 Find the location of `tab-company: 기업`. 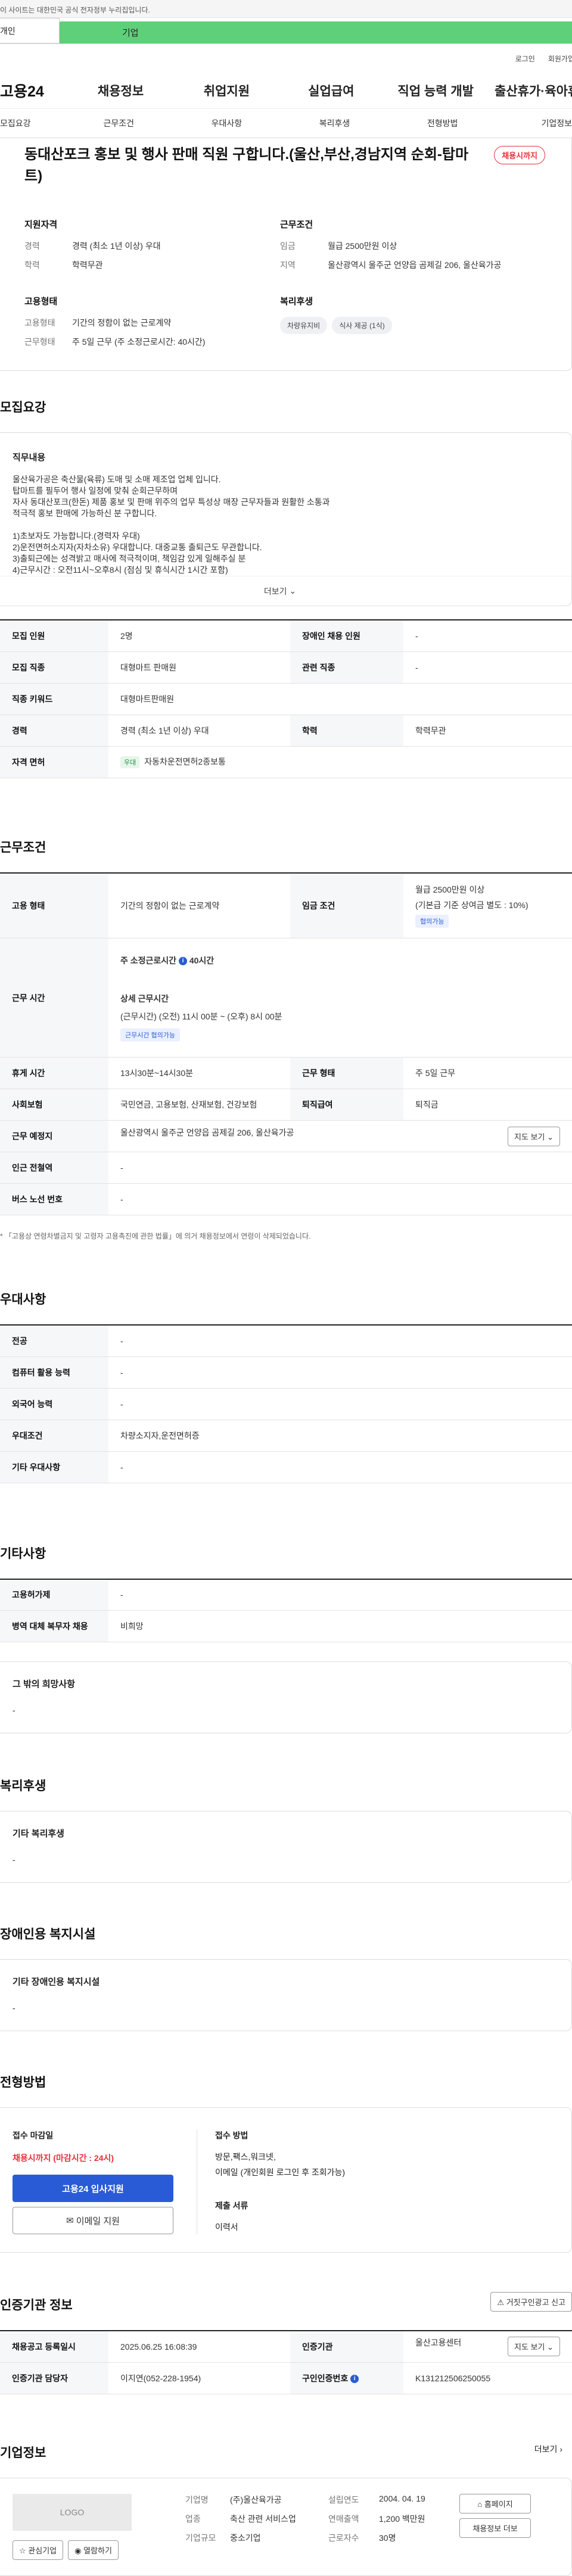

tab-company: 기업 is located at coordinates (316, 32).